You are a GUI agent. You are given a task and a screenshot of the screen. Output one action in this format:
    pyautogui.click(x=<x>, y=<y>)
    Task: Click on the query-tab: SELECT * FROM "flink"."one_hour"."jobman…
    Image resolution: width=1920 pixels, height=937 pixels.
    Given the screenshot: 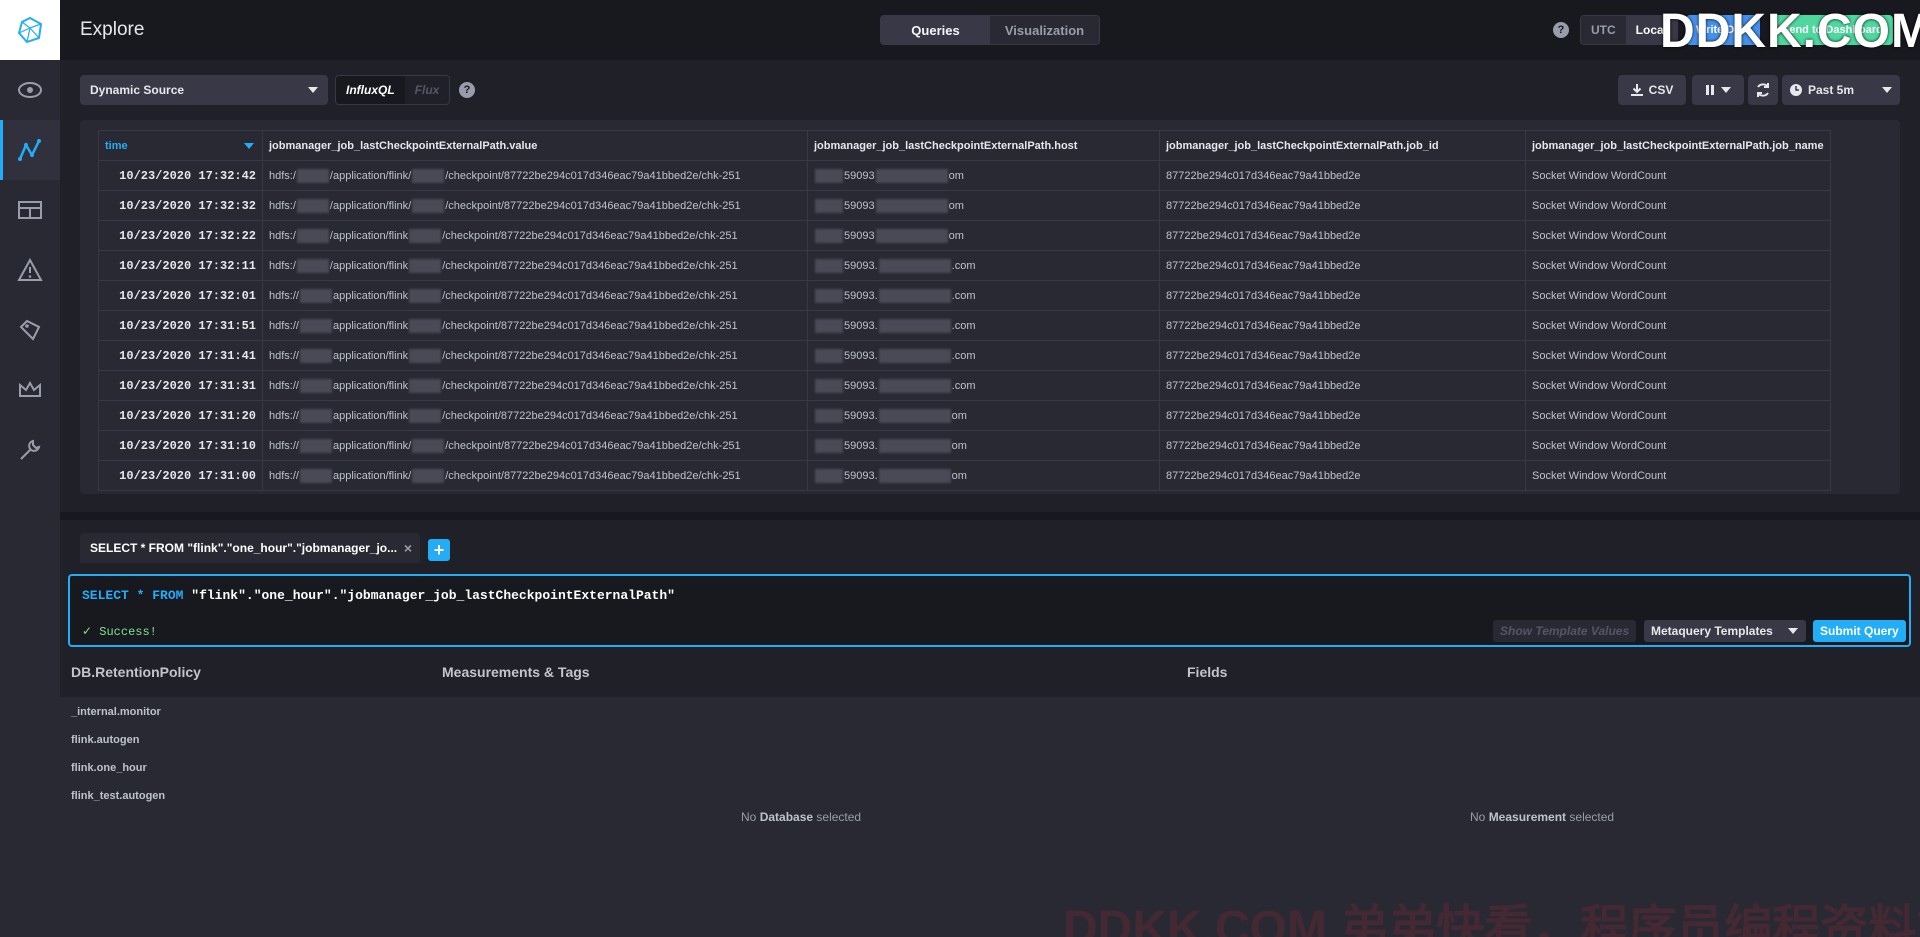 What is the action you would take?
    pyautogui.click(x=250, y=548)
    